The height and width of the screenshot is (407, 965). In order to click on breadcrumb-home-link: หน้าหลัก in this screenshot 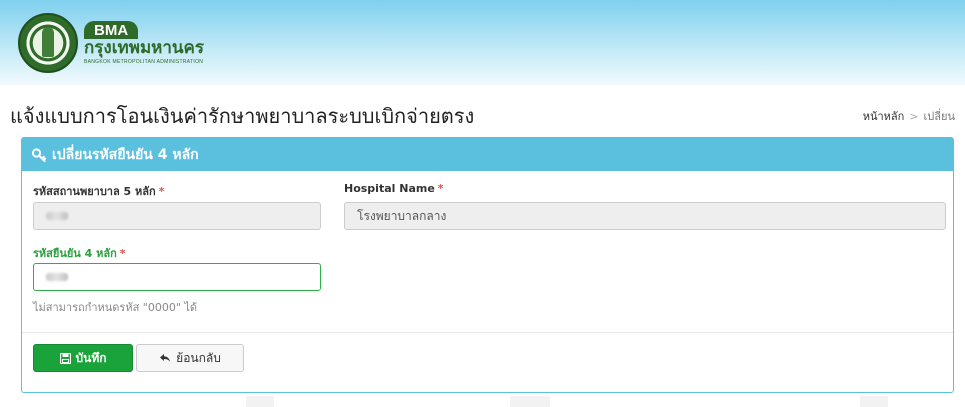, I will do `click(884, 116)`.